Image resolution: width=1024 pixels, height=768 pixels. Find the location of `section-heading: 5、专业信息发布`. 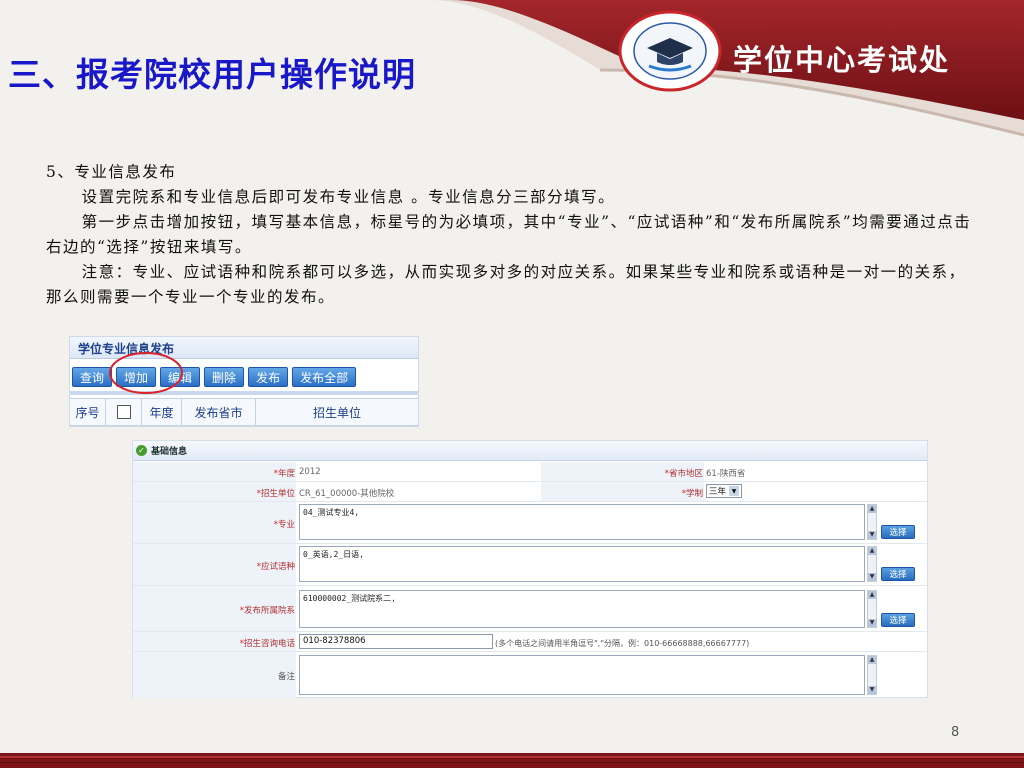

section-heading: 5、专业信息发布 is located at coordinates (111, 172).